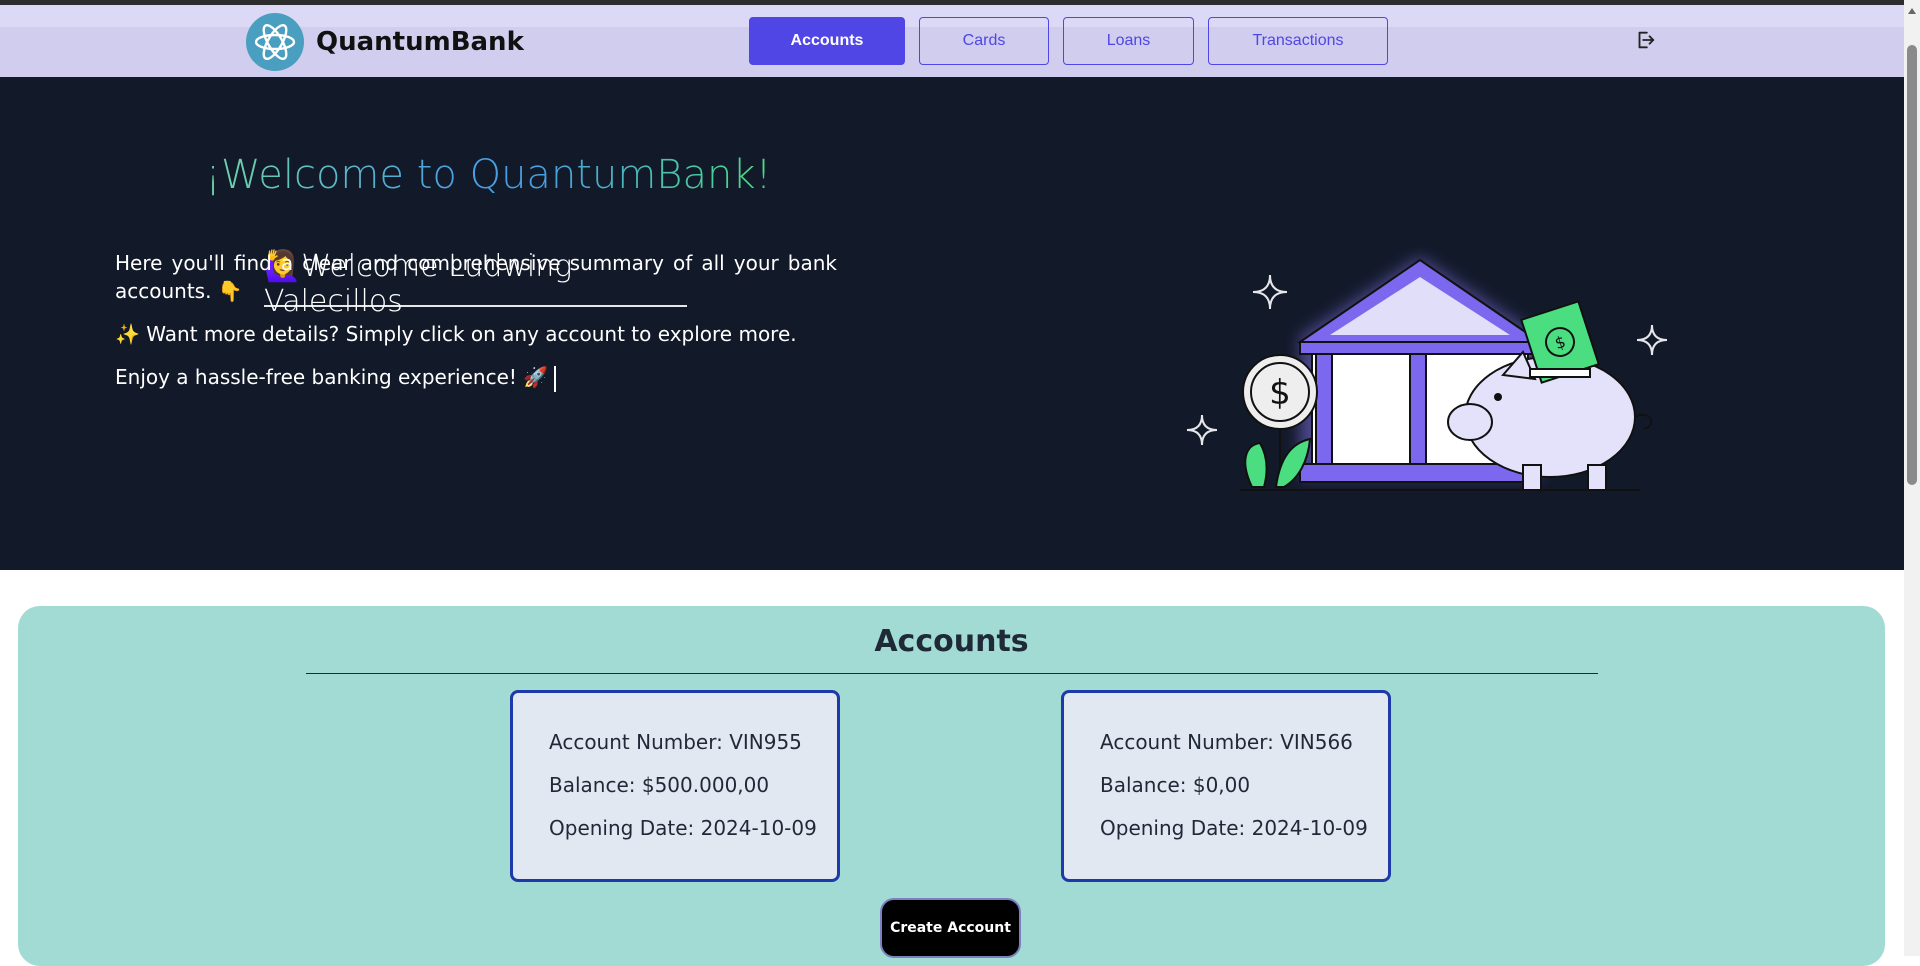 This screenshot has height=966, width=1920. I want to click on quantum-logo-icon, so click(275, 42).